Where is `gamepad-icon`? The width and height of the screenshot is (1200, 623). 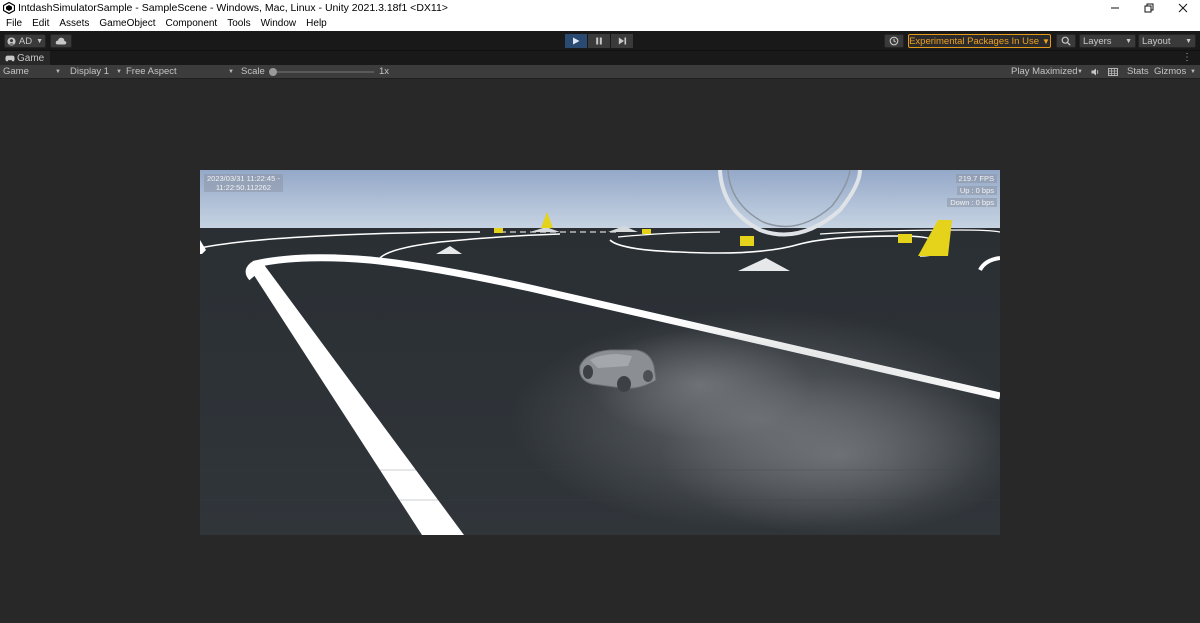
gamepad-icon is located at coordinates (10, 58).